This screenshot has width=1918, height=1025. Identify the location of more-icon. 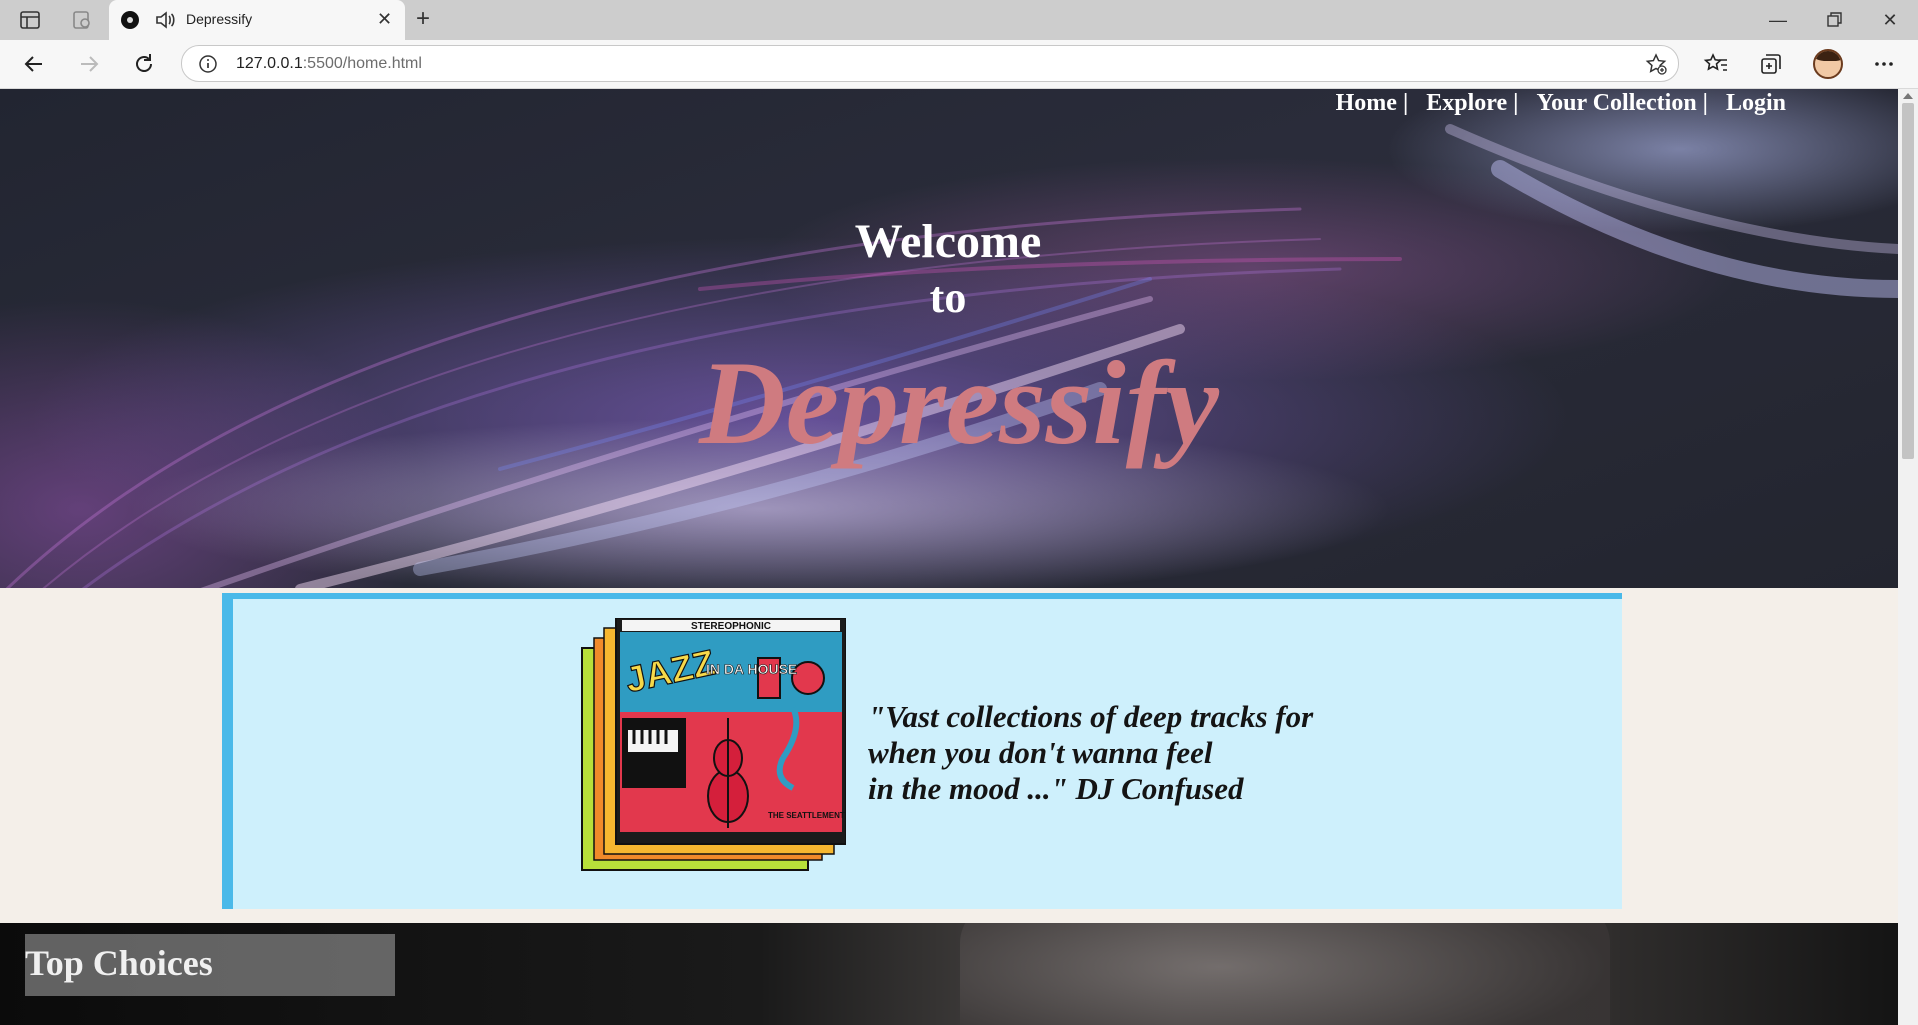
(1884, 64).